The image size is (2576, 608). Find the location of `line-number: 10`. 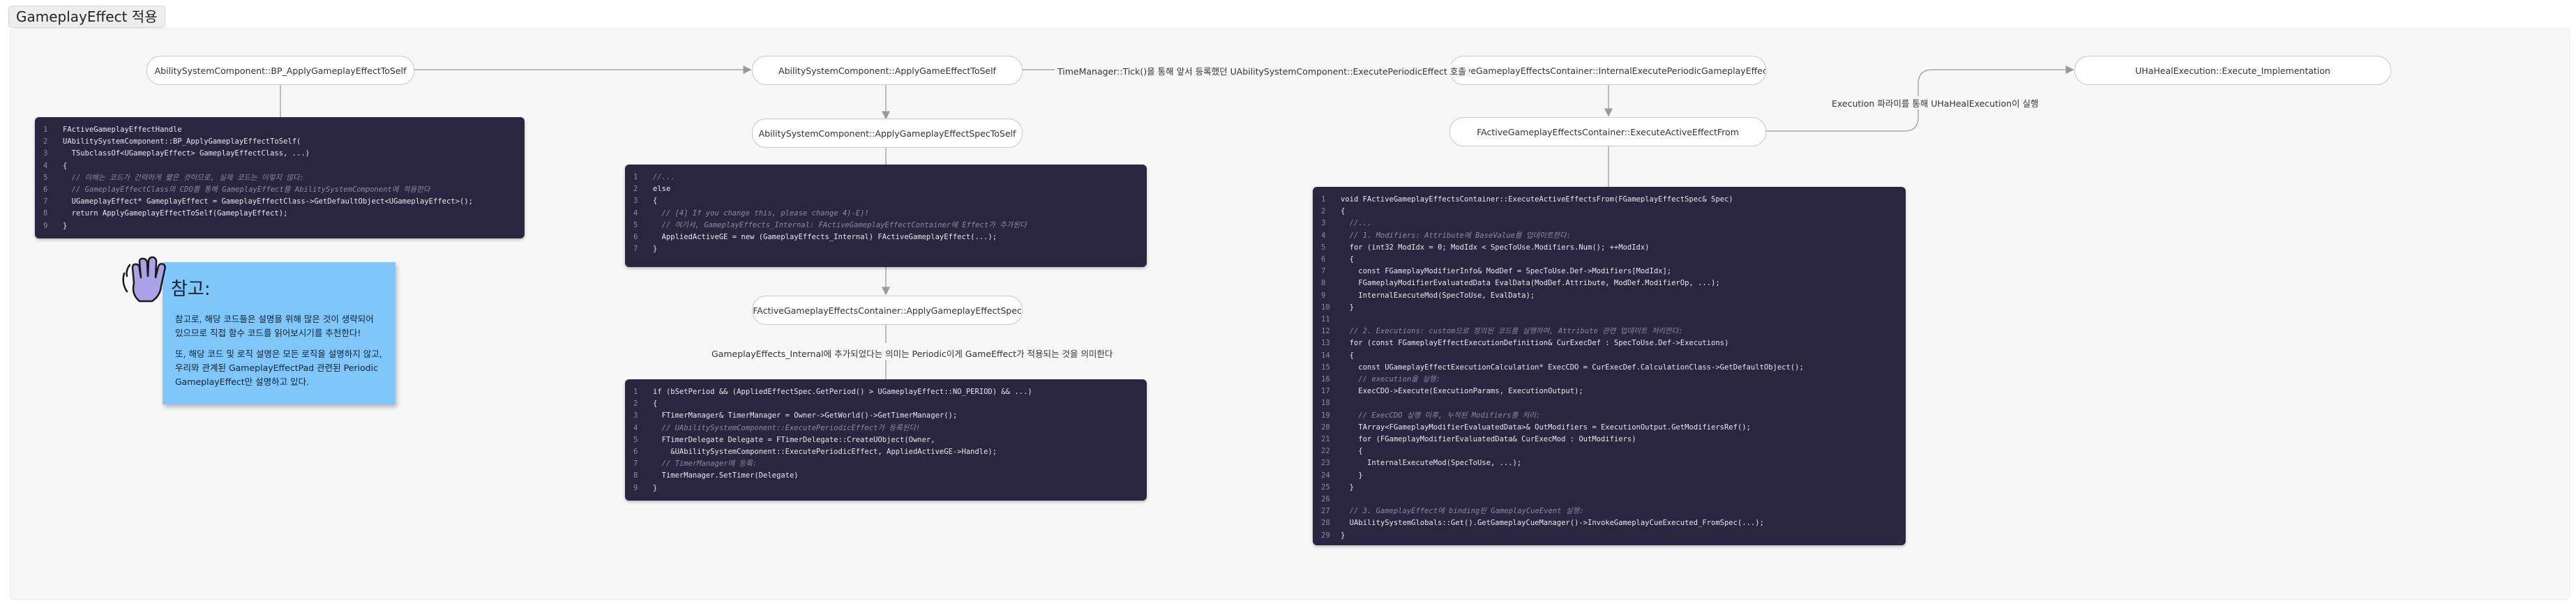

line-number: 10 is located at coordinates (1325, 307).